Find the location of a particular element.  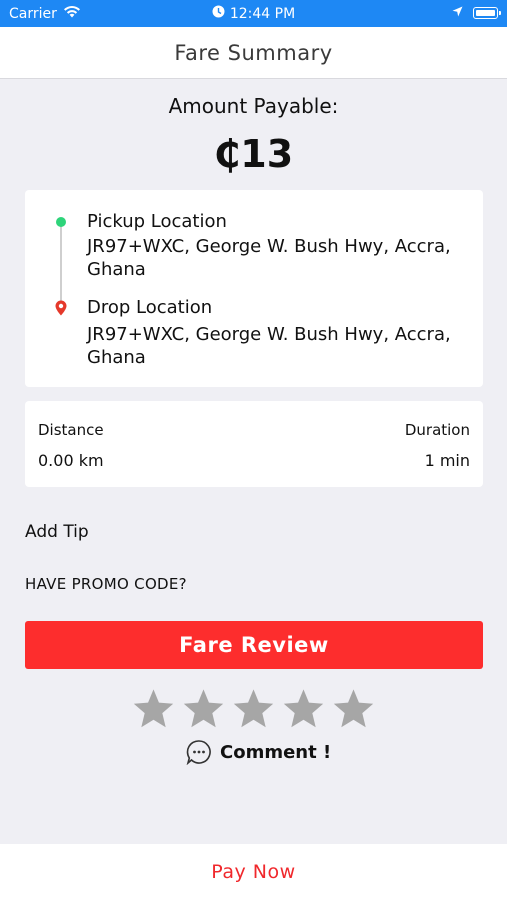

star-2-icon is located at coordinates (203, 709).